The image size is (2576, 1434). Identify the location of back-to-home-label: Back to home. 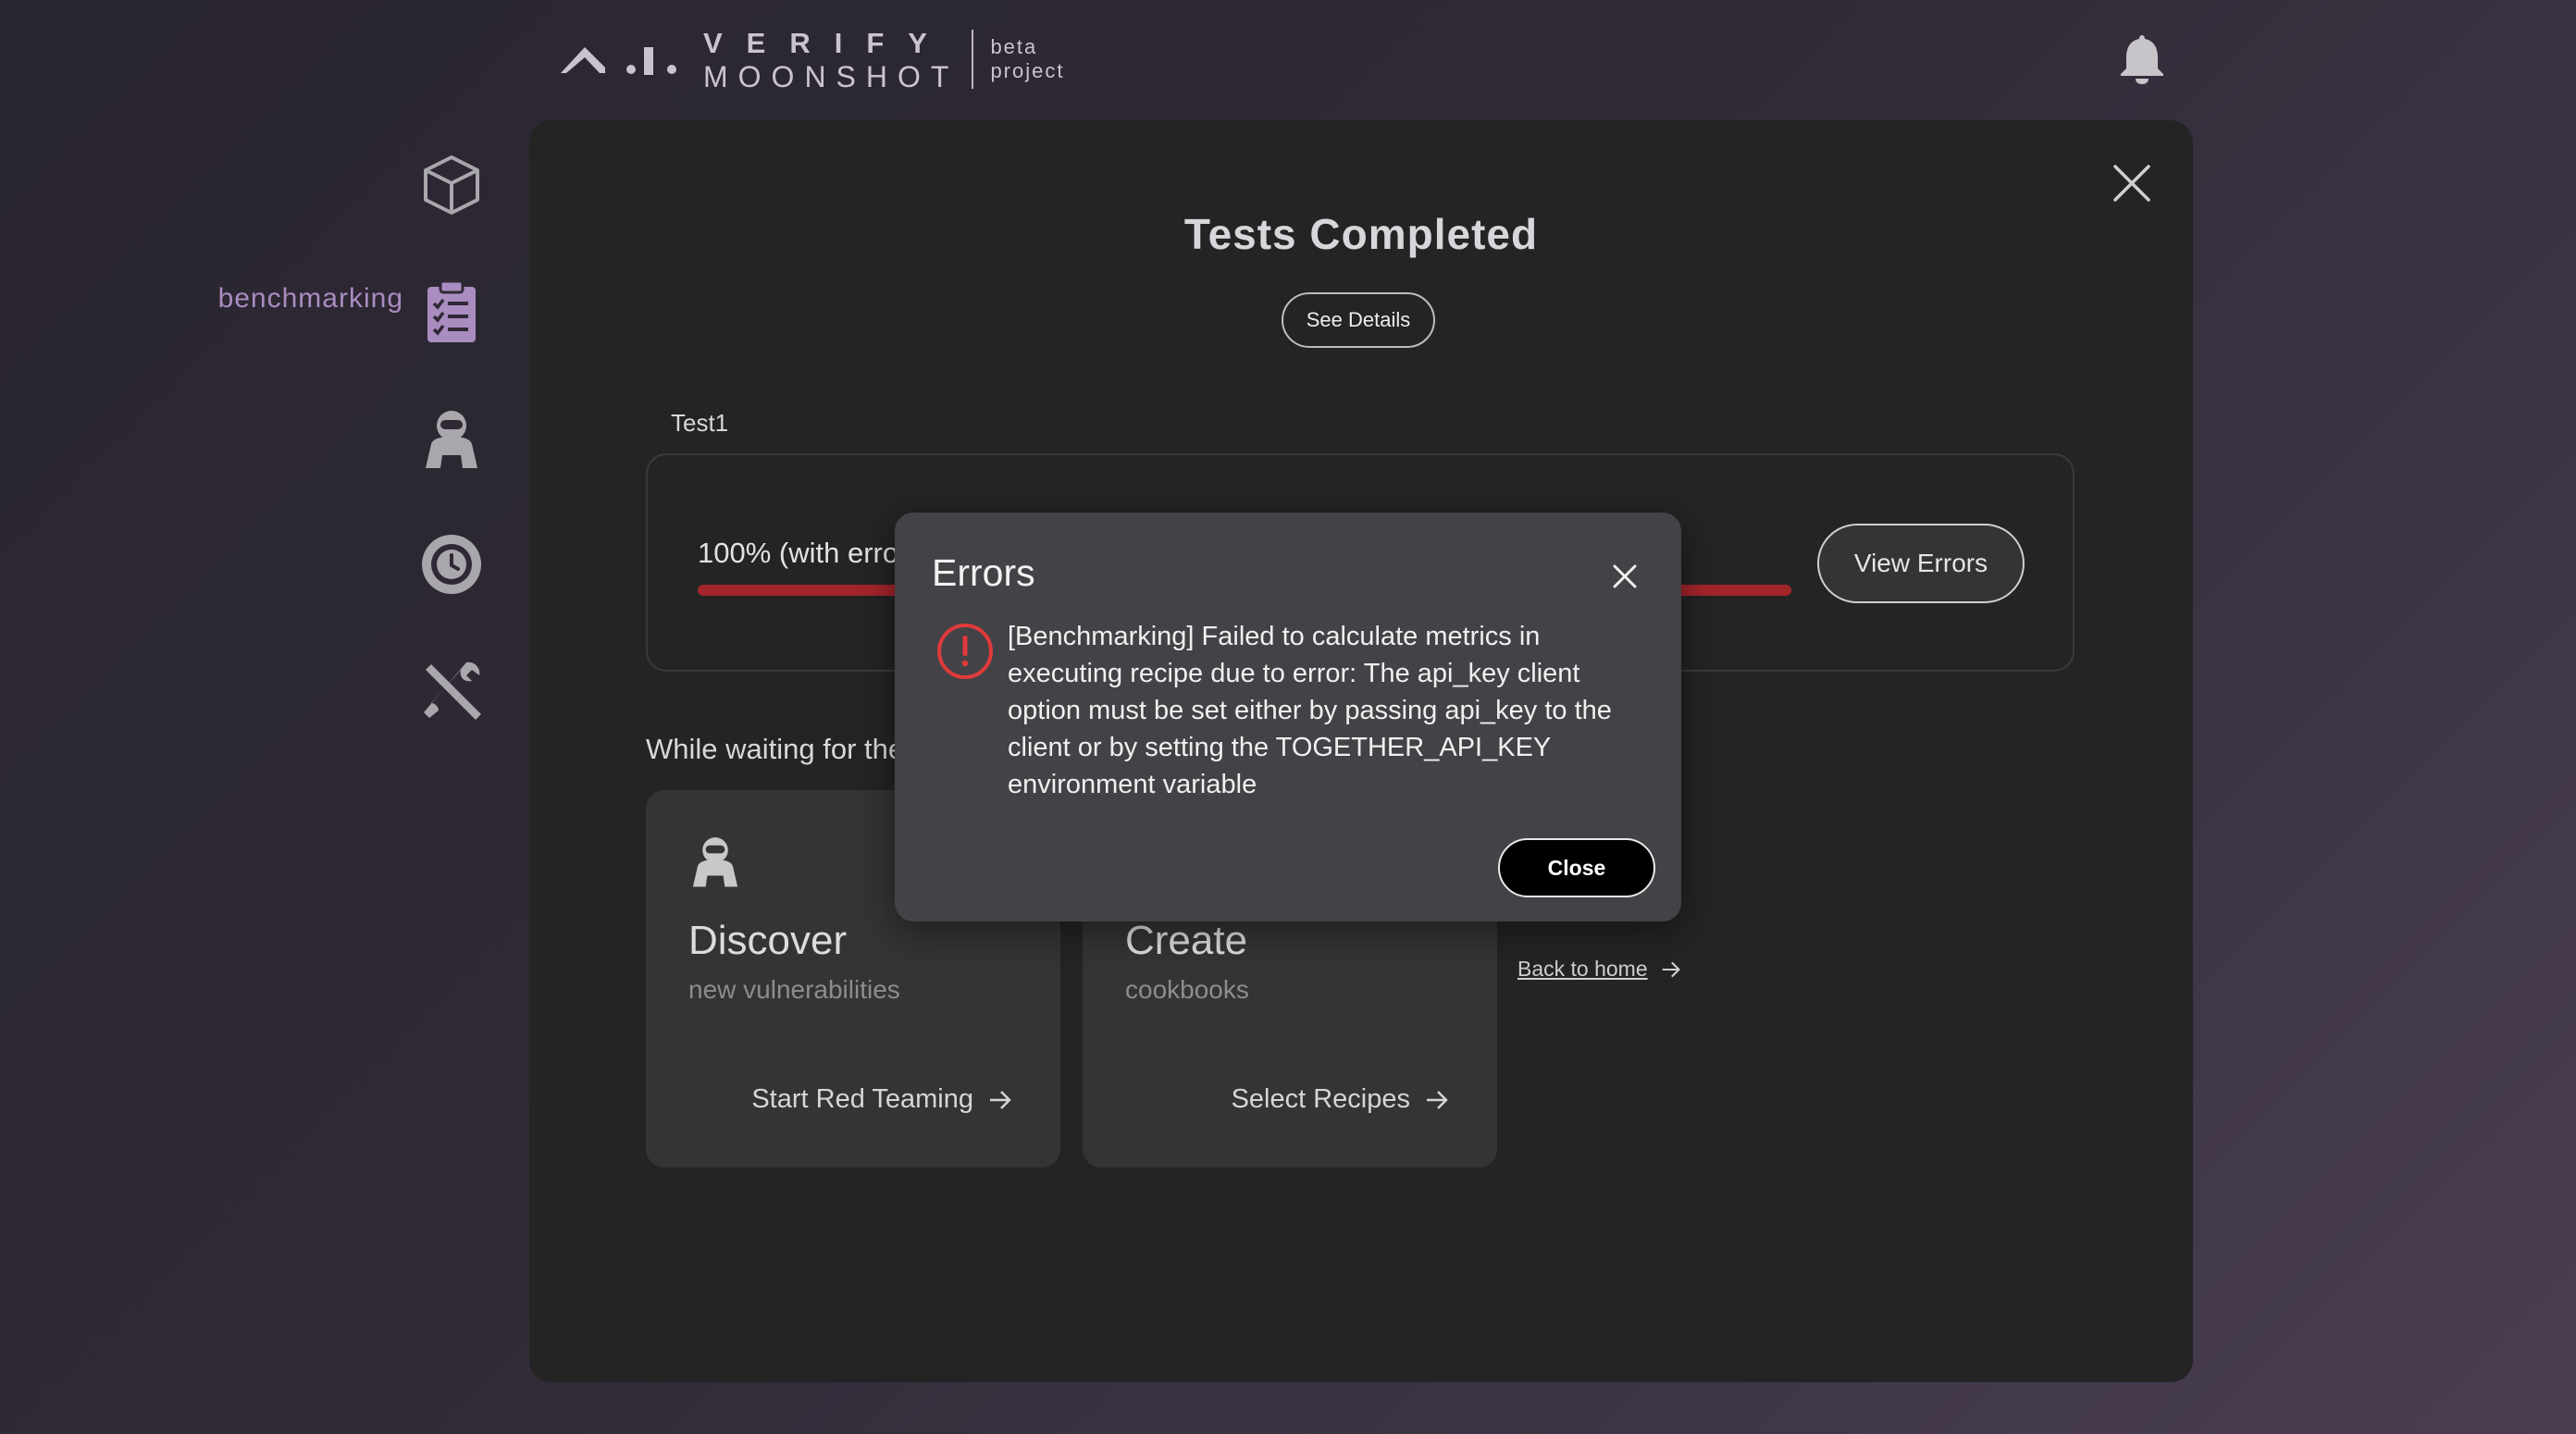
(1582, 969).